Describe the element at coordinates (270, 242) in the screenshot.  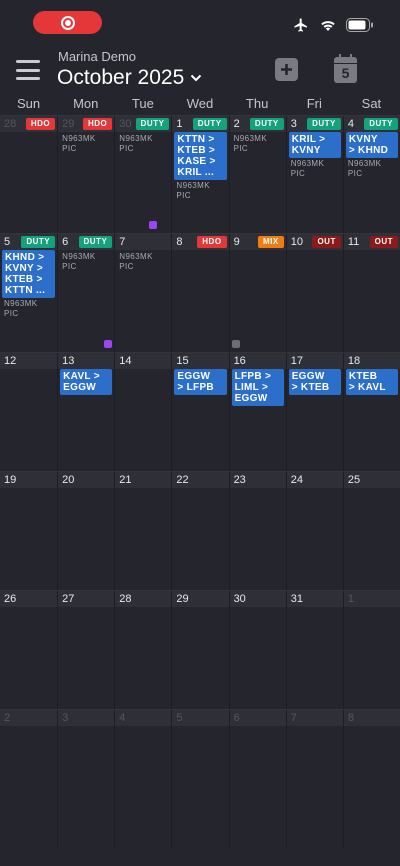
I see `status-badge: MIX` at that location.